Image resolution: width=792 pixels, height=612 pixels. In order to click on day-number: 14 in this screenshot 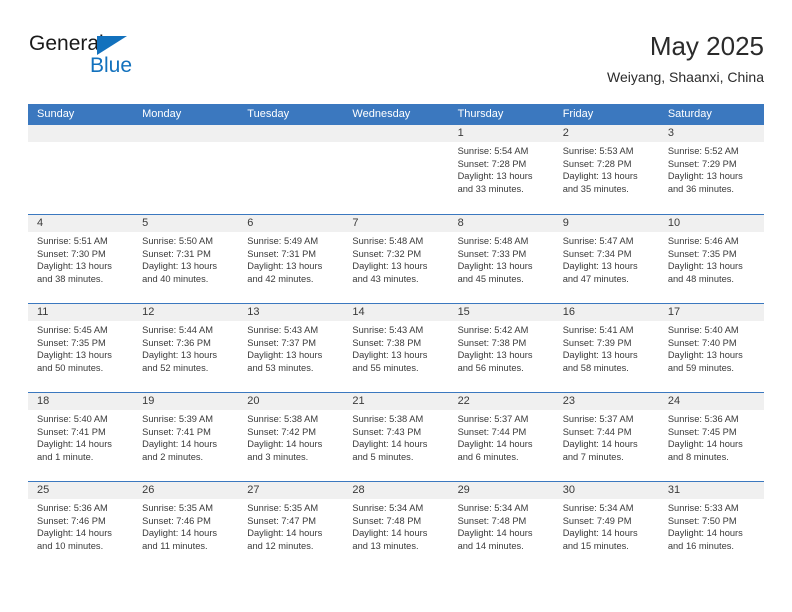, I will do `click(395, 312)`.